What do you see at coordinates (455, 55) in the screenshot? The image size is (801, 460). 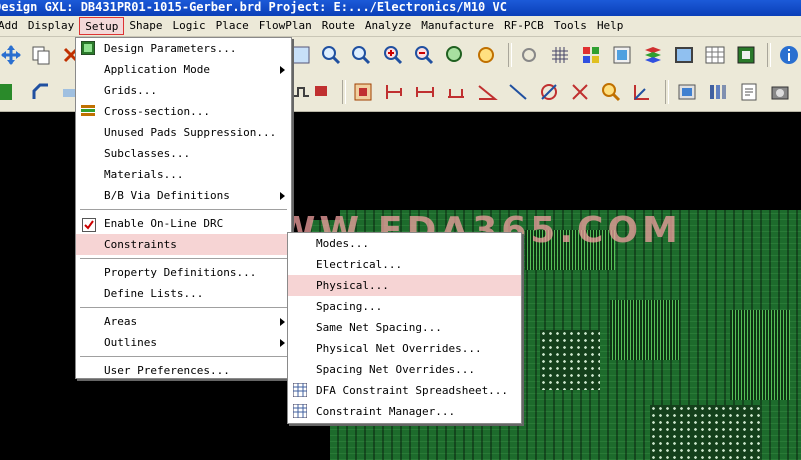 I see `zoom-previous-icon` at bounding box center [455, 55].